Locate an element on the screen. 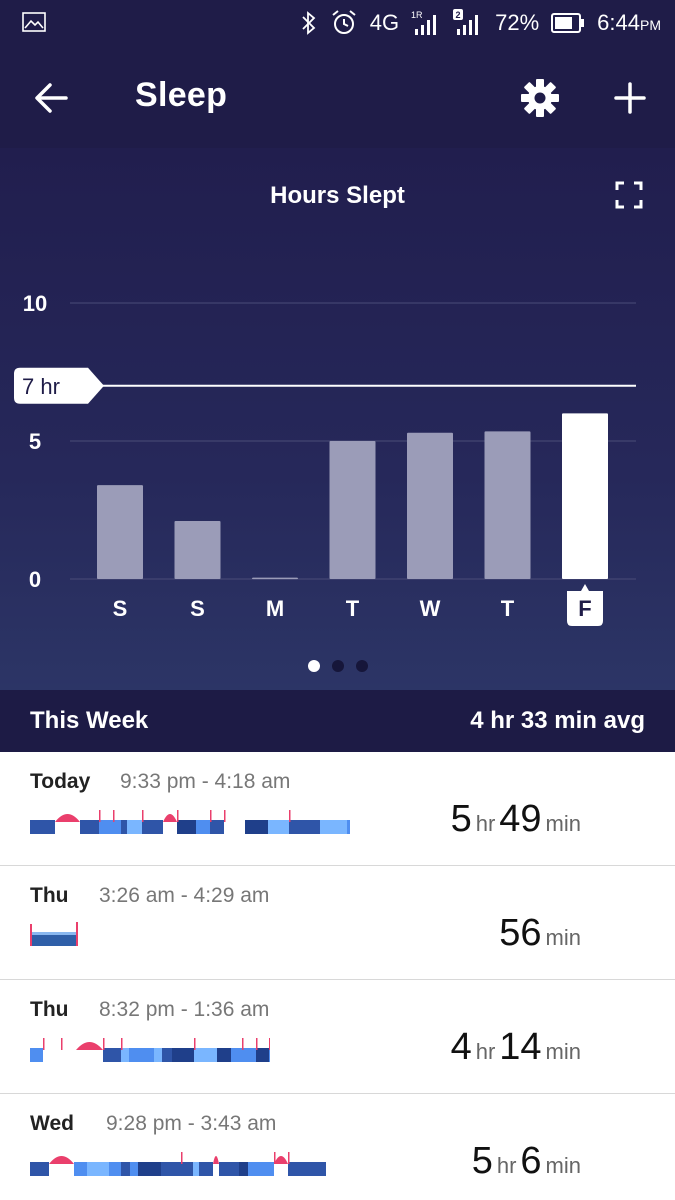 The width and height of the screenshot is (675, 1200). goal-label: 7 hr is located at coordinates (41, 386).